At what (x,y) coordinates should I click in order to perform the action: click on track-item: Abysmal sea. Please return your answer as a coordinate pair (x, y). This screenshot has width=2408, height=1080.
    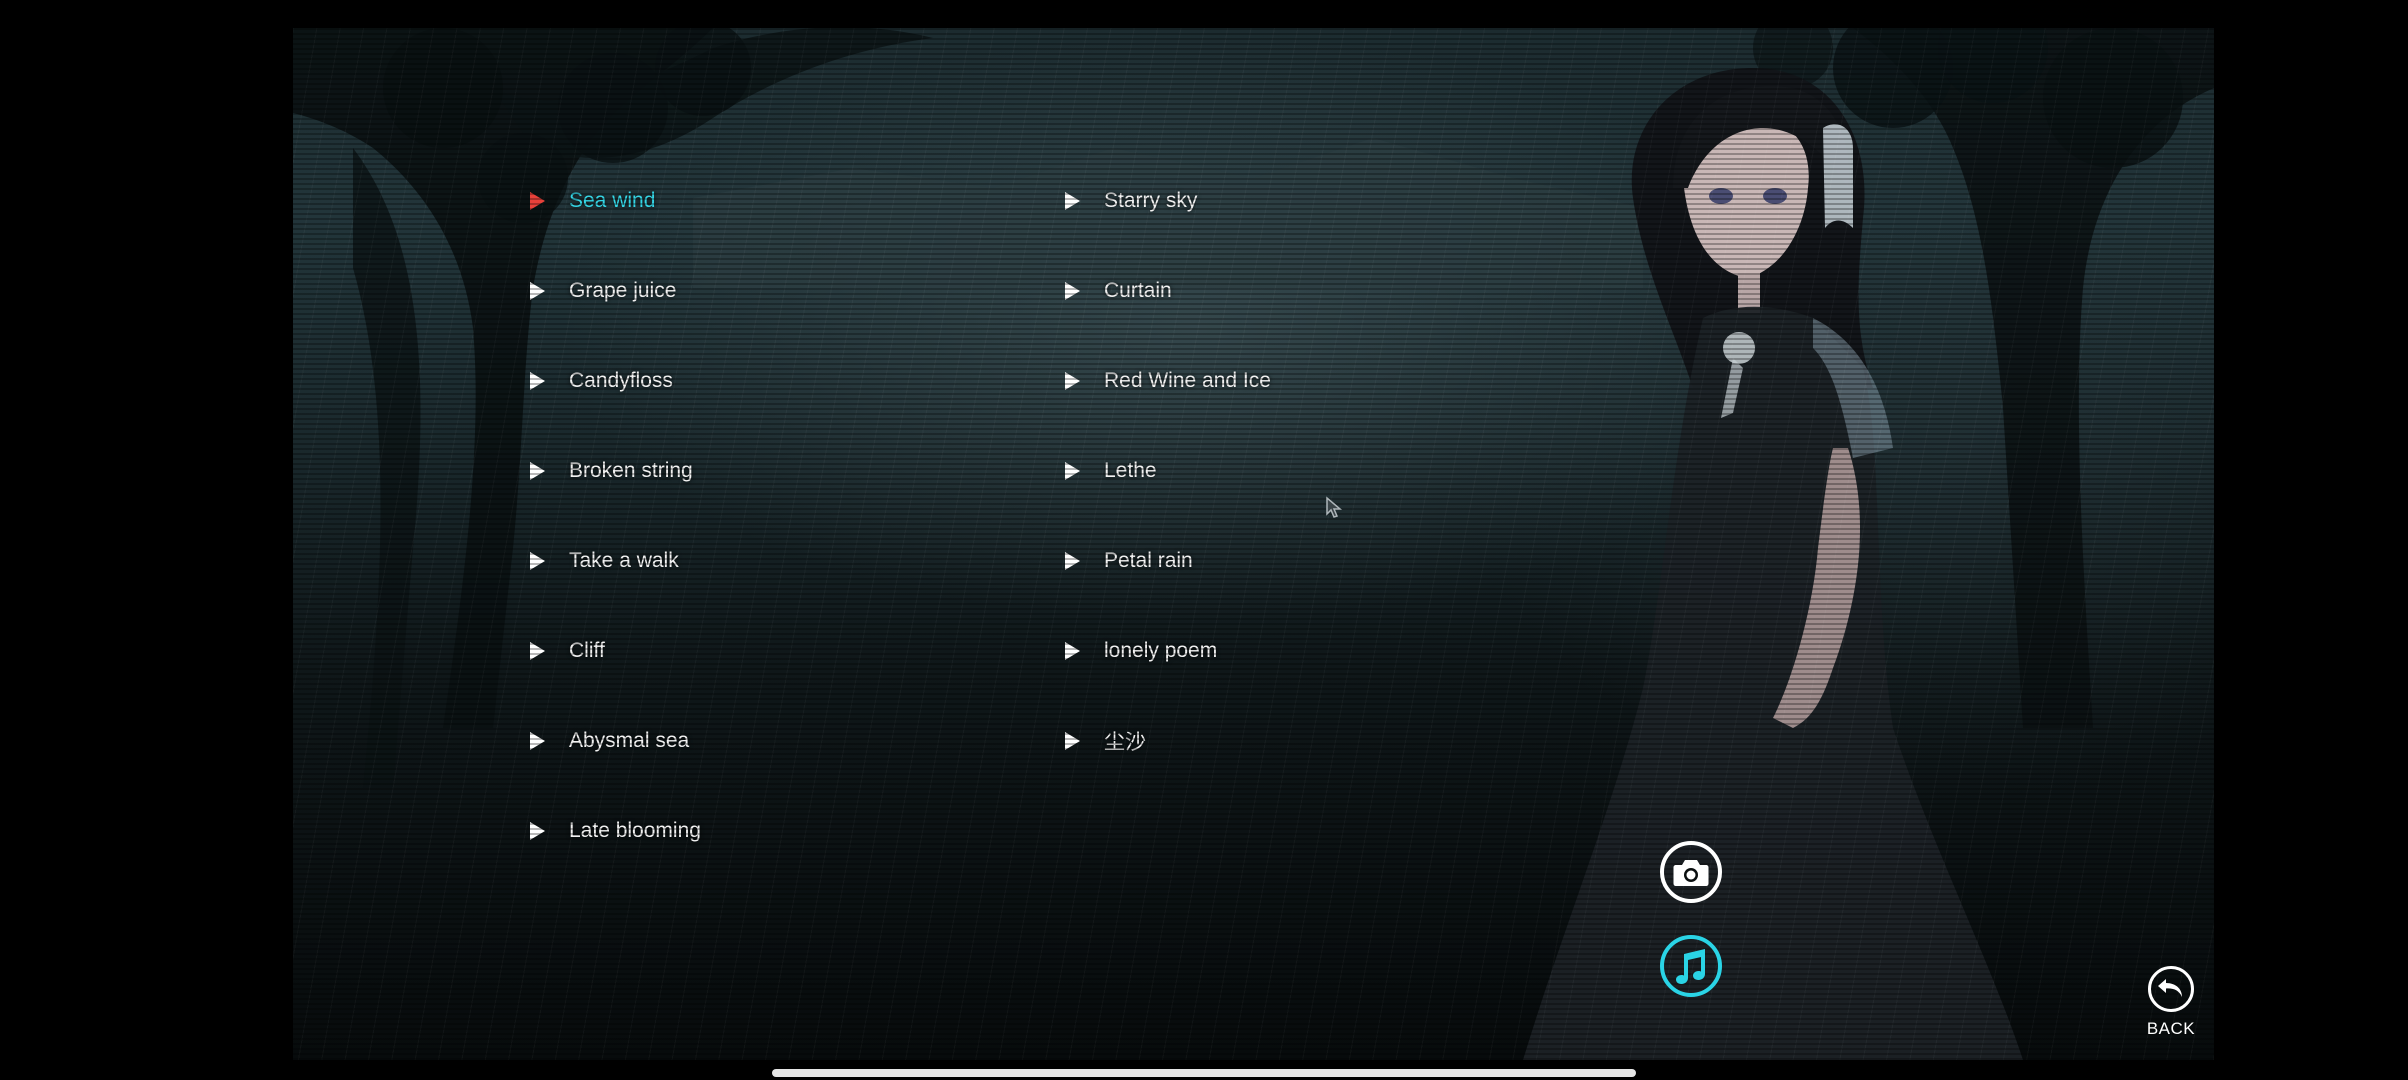
    Looking at the image, I should click on (609, 741).